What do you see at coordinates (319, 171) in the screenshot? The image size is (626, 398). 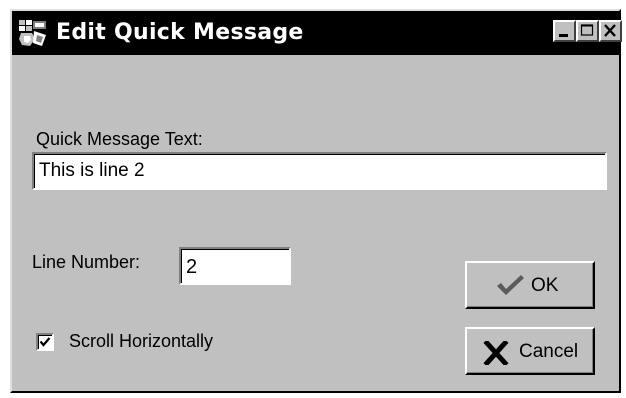 I see `quick-message-text-input: This is line 2` at bounding box center [319, 171].